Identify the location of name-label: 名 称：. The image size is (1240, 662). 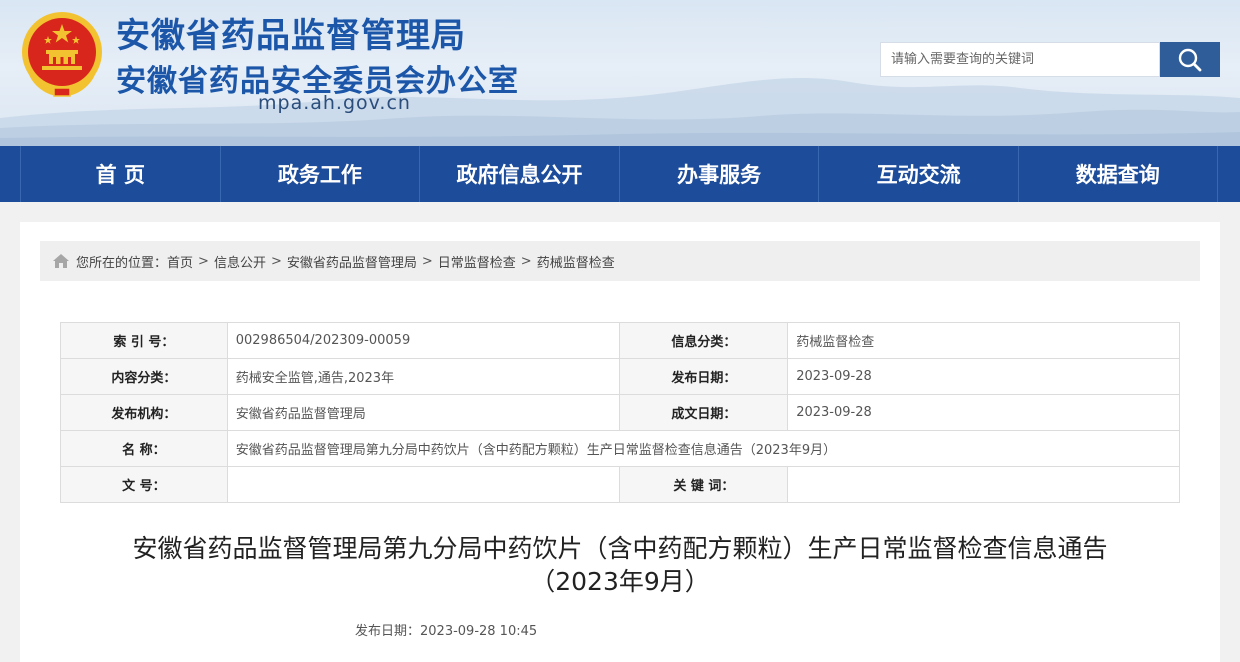
(144, 448).